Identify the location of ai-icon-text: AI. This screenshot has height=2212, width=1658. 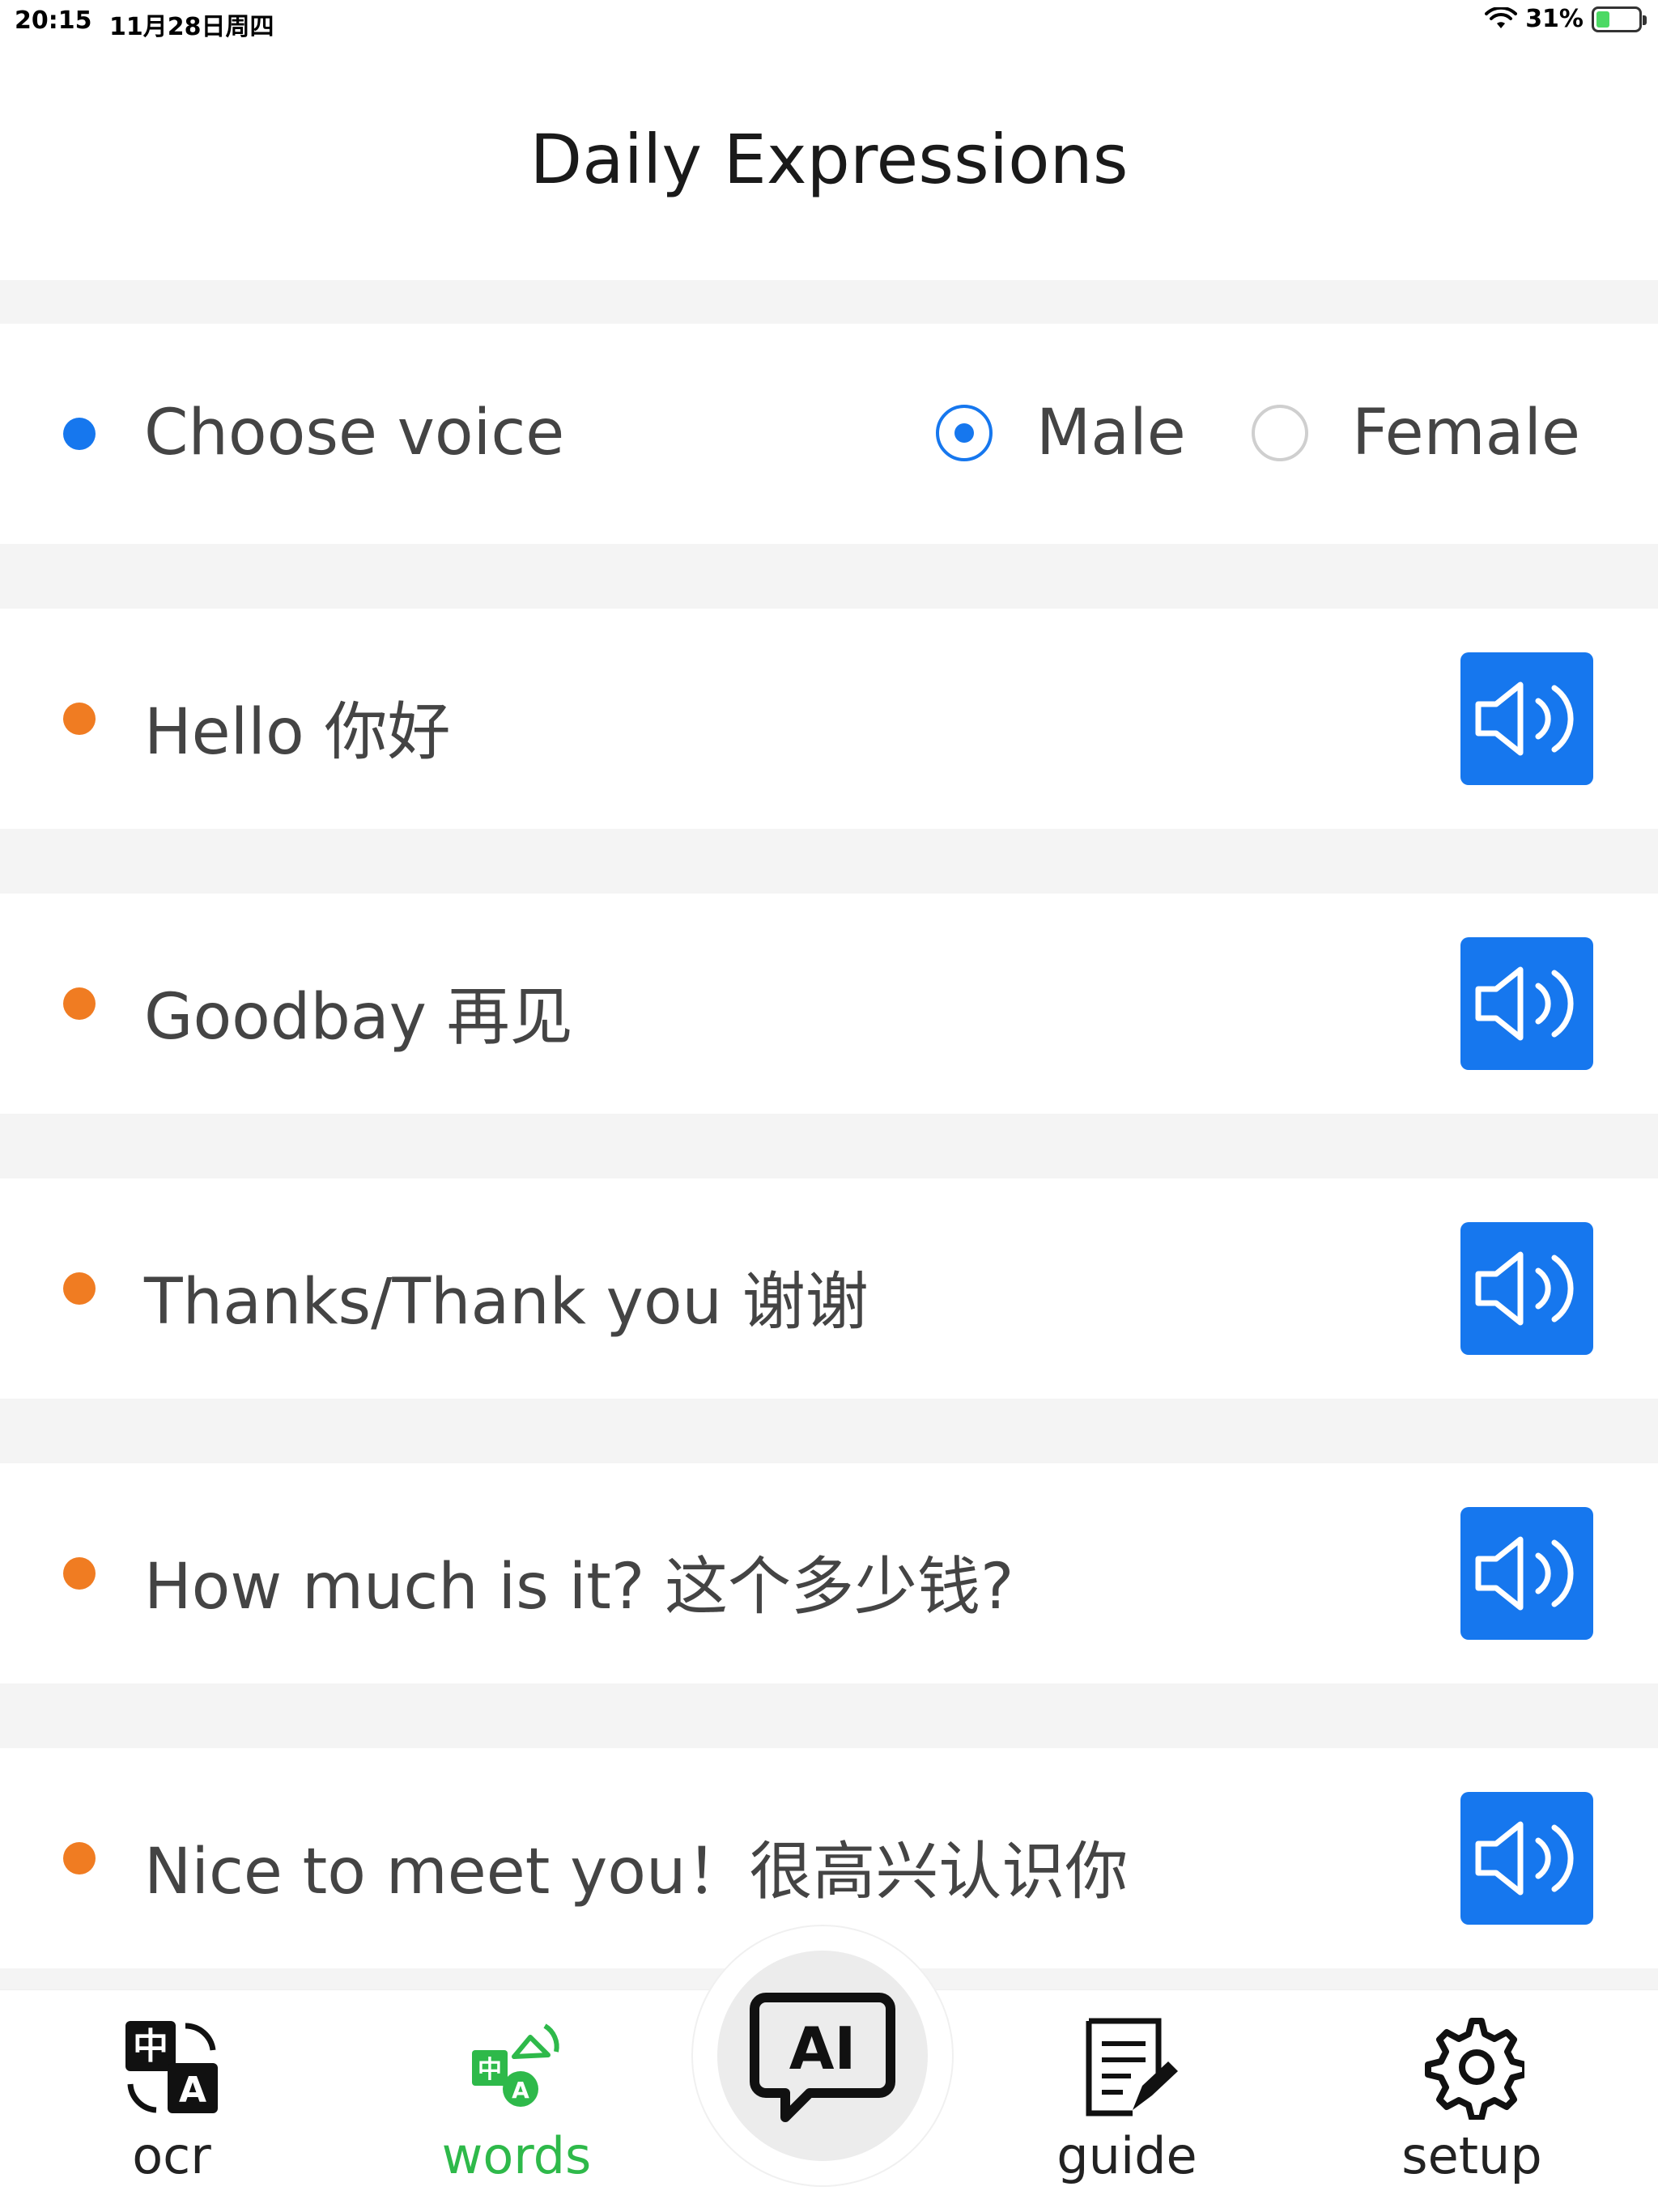
(823, 2049).